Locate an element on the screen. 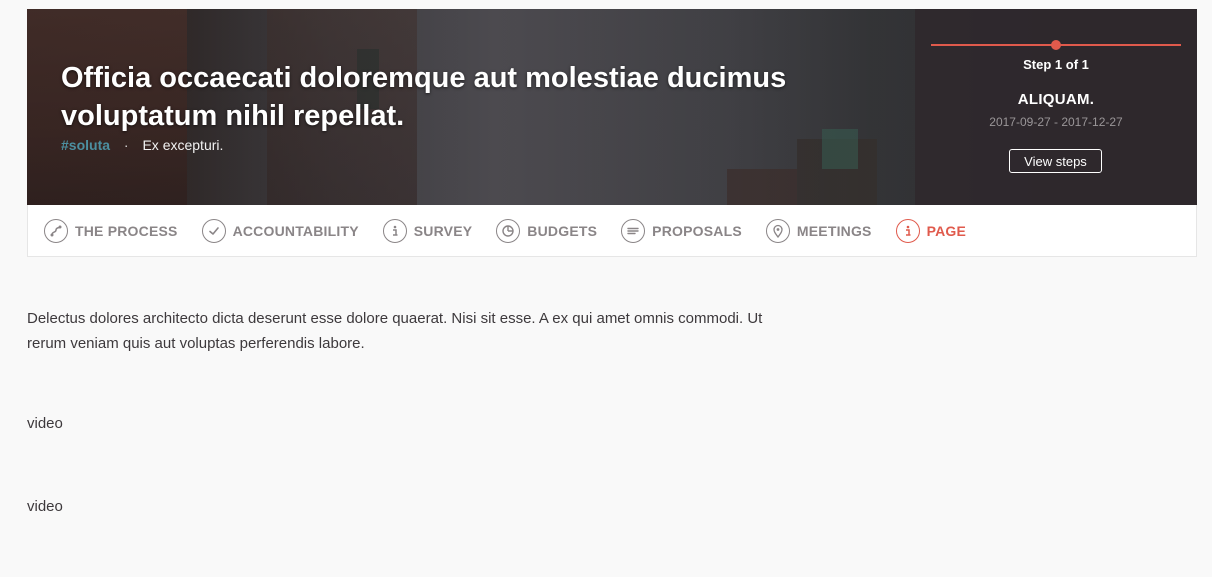 The height and width of the screenshot is (577, 1212). hashtag-link: #soluta is located at coordinates (85, 145).